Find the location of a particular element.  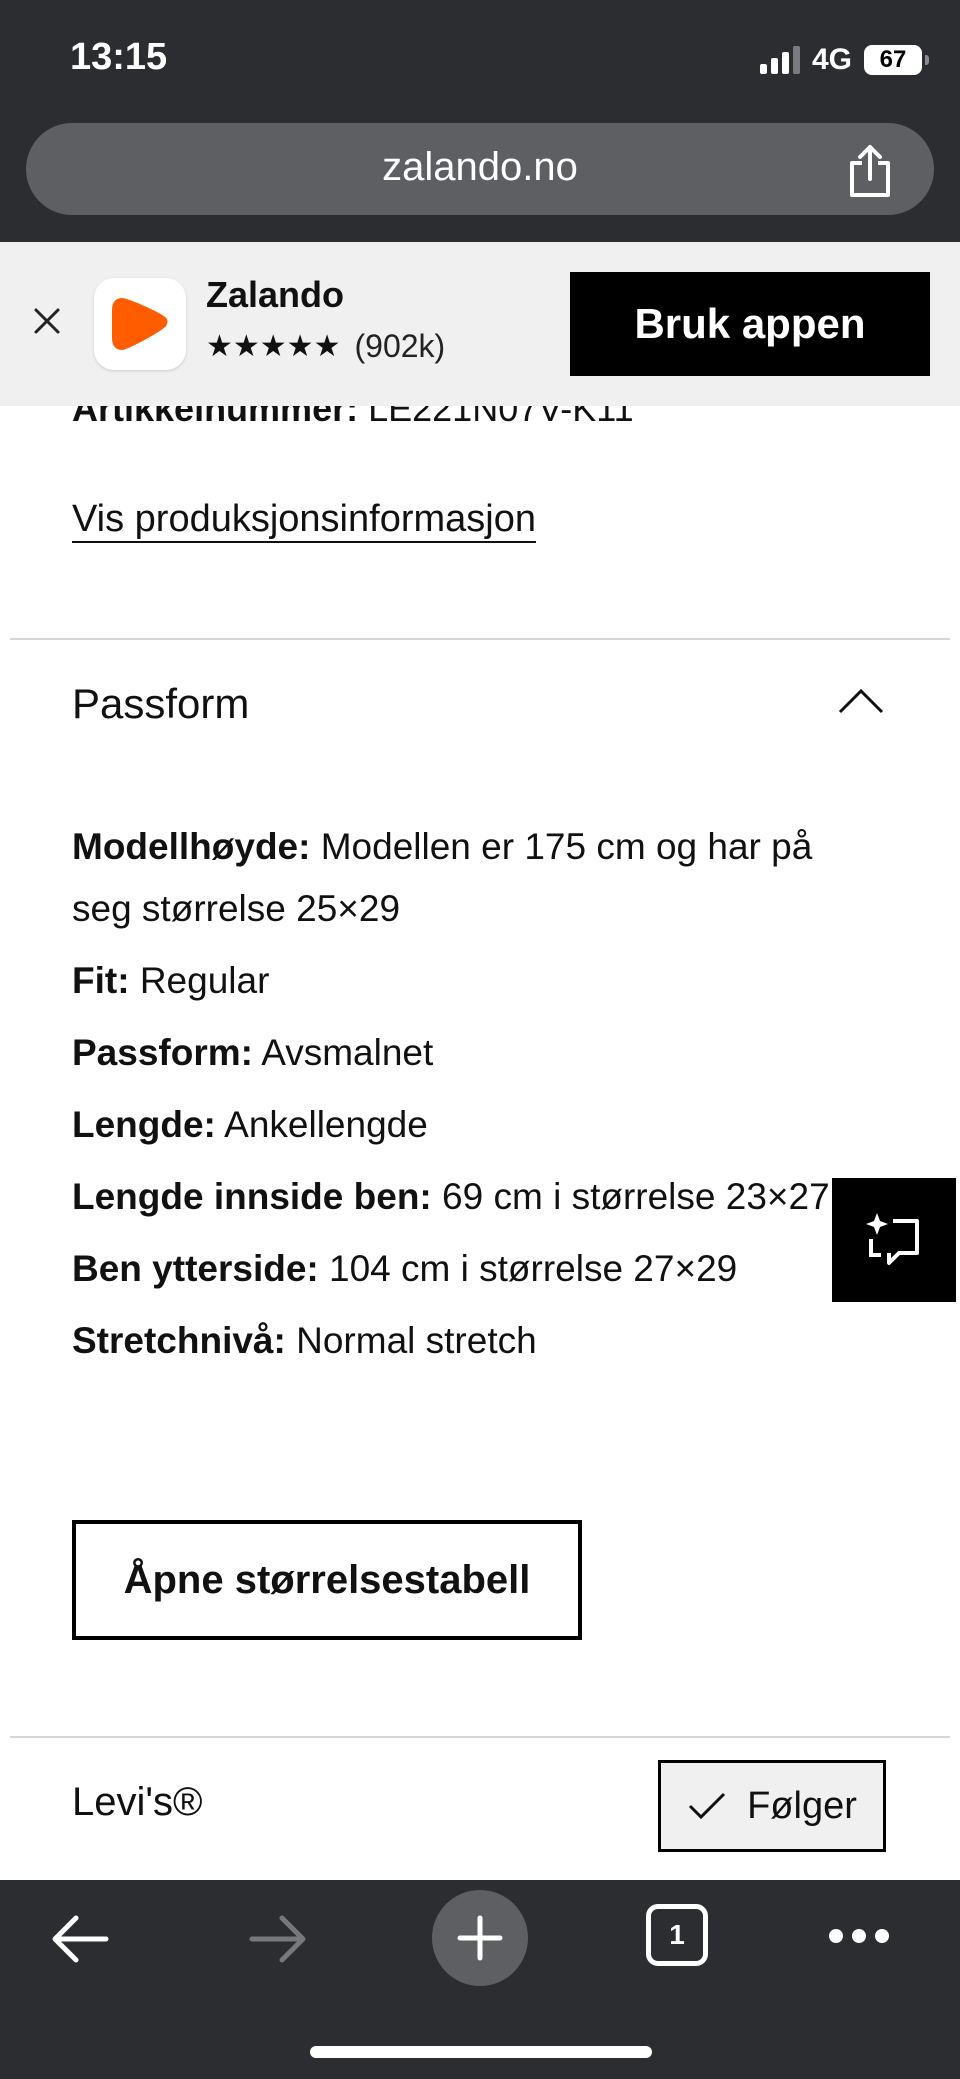

battery-icon: 67 is located at coordinates (896, 60).